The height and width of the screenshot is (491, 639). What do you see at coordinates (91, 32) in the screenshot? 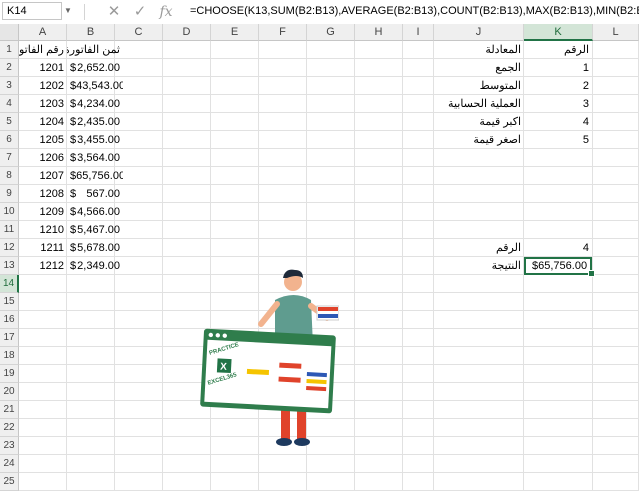
I see `column-header-b: B` at bounding box center [91, 32].